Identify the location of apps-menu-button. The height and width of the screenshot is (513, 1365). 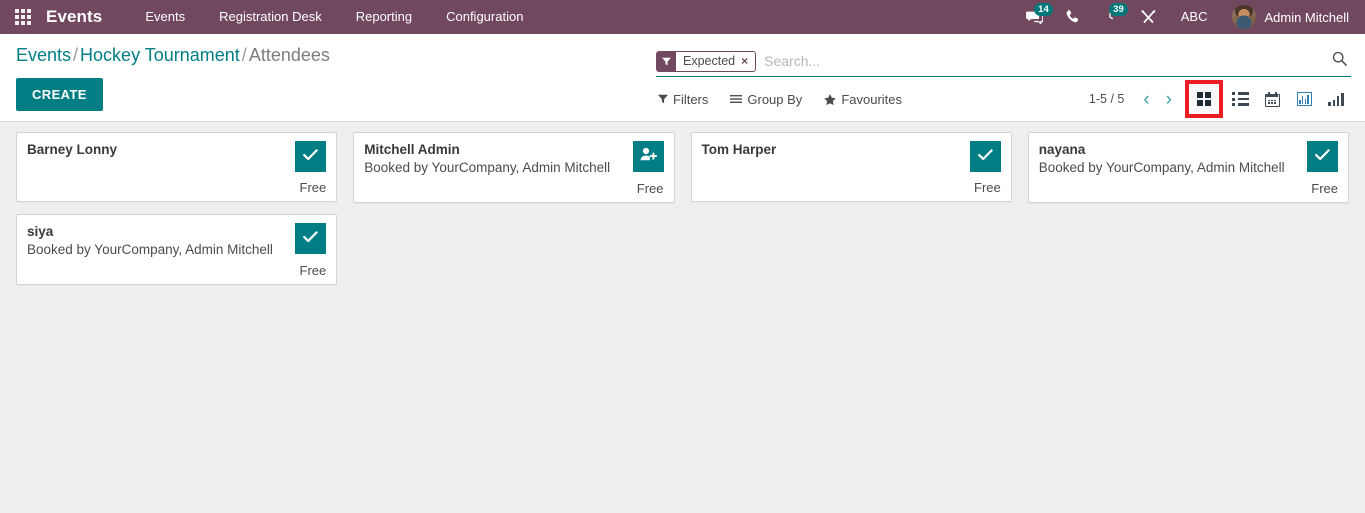
(23, 17).